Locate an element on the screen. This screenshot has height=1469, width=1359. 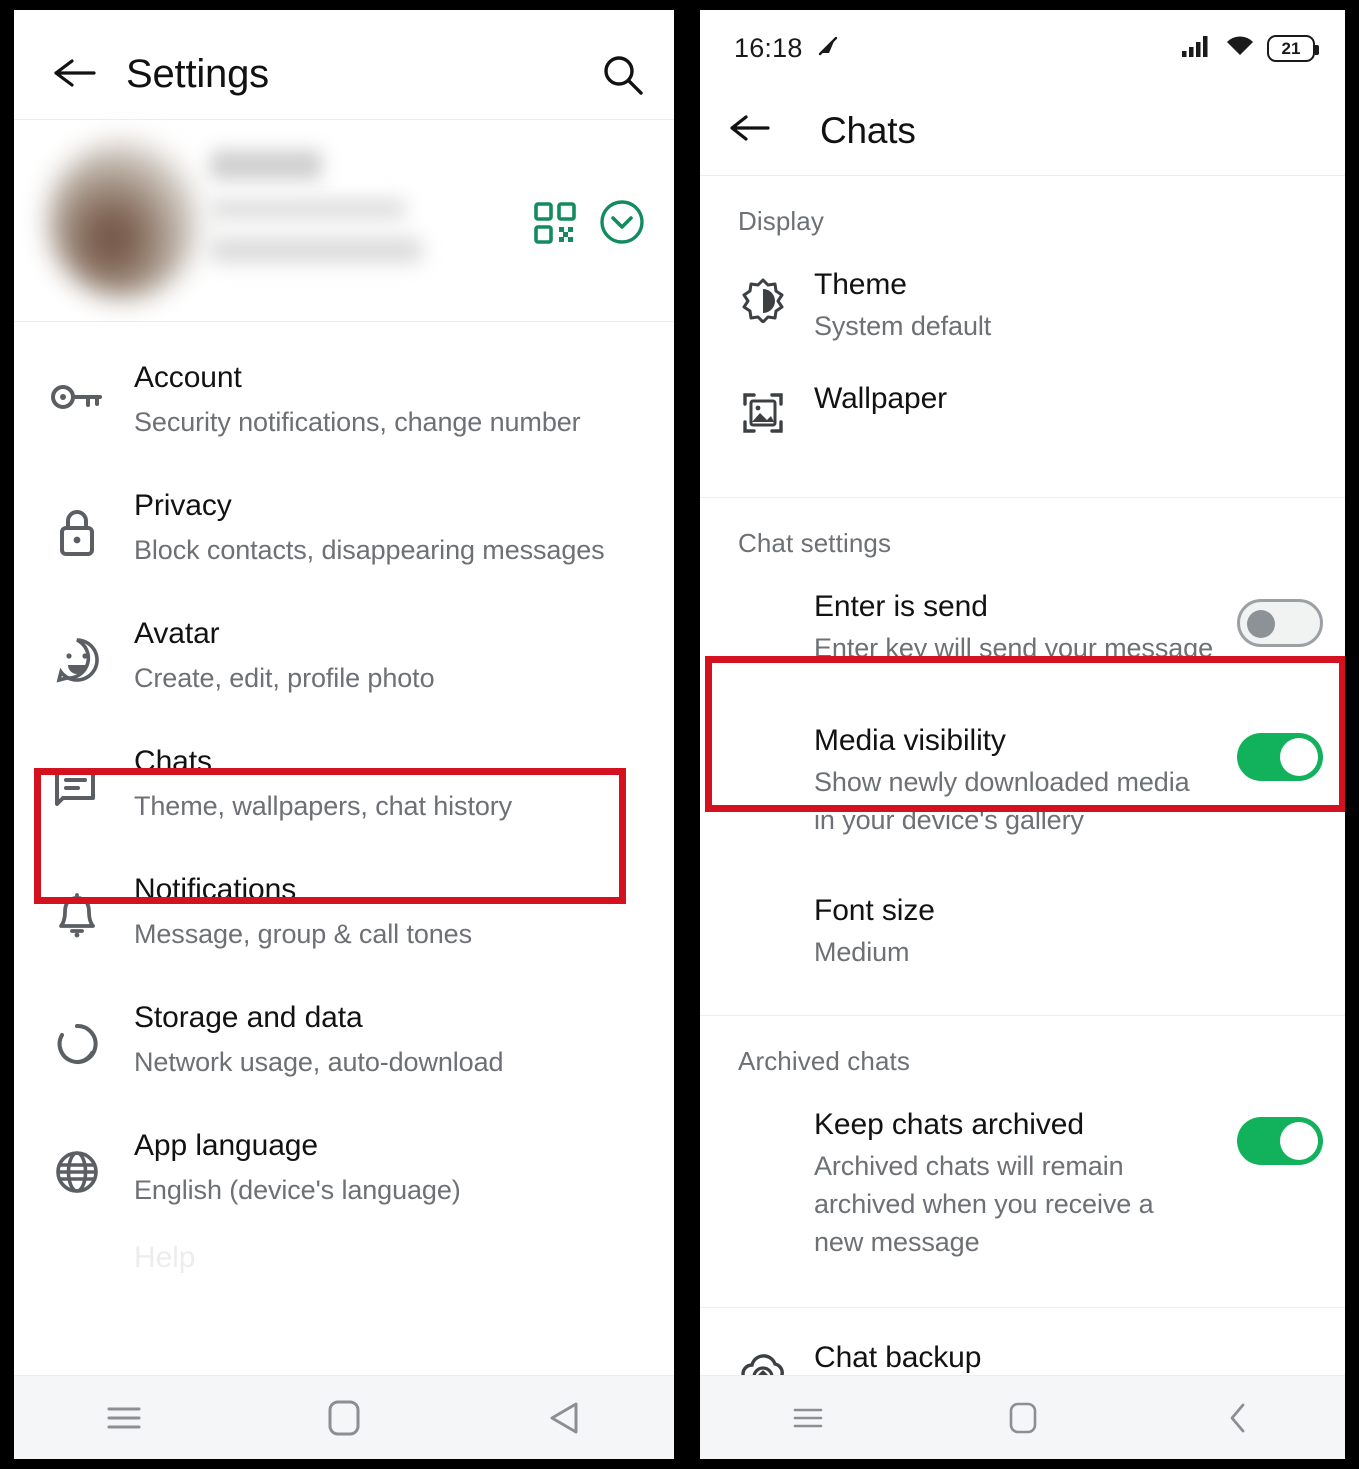
settings-item-title: Storage and data is located at coordinates (248, 1017).